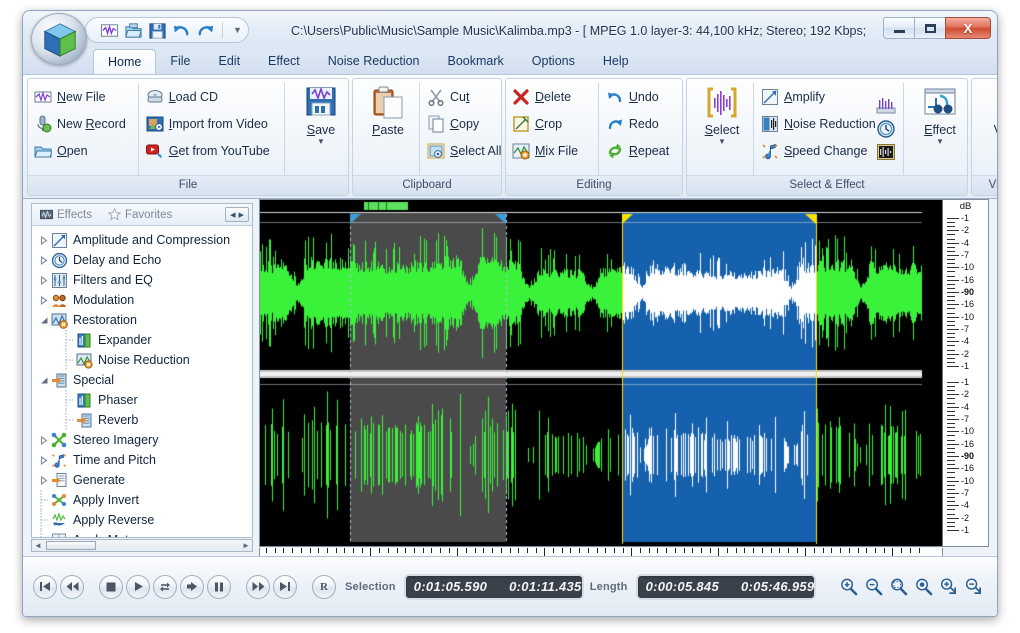 This screenshot has width=1020, height=633. Describe the element at coordinates (552, 150) in the screenshot. I see `mix-file-button: Mix File` at that location.